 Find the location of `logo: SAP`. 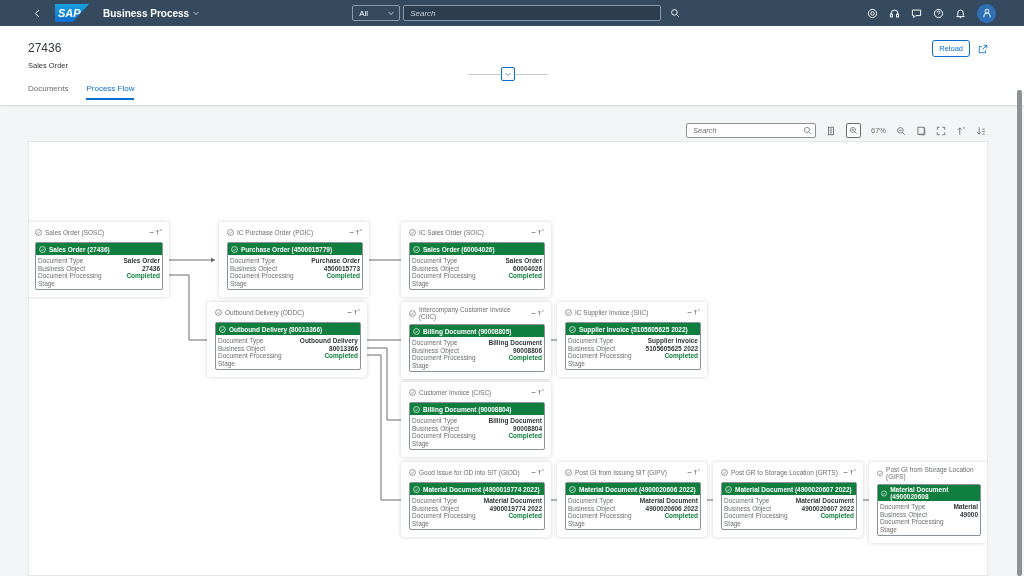

logo: SAP is located at coordinates (72, 13).